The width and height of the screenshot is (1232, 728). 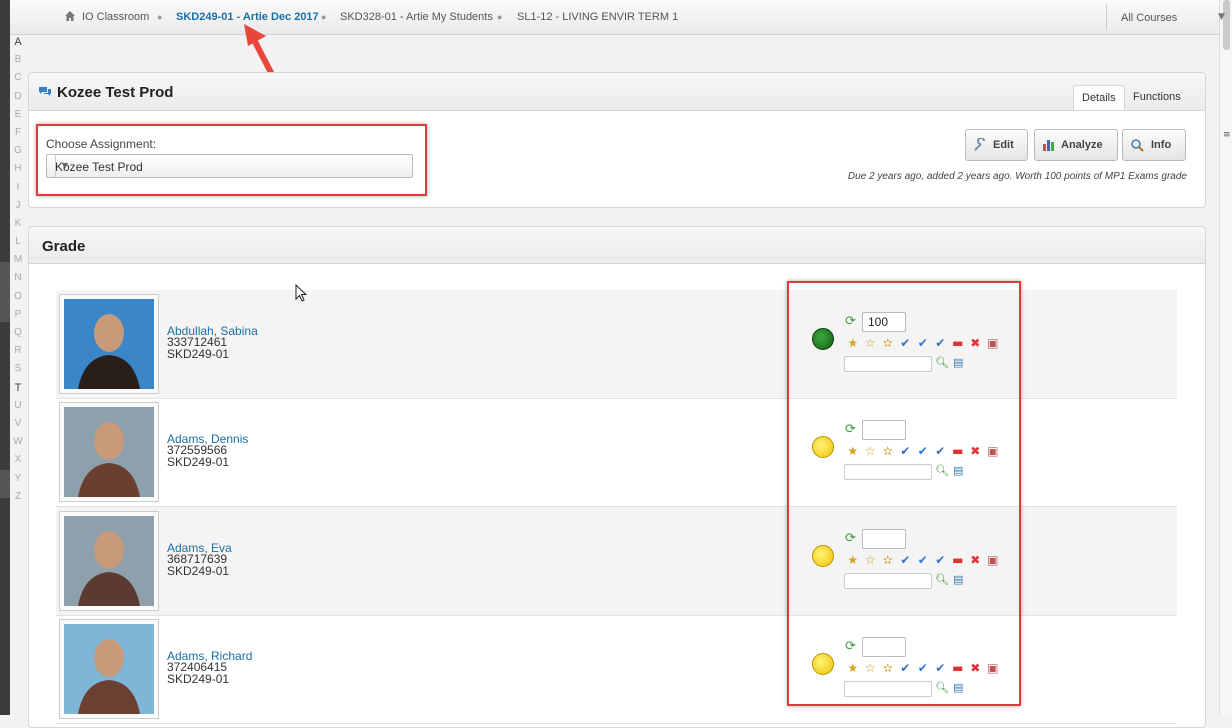 I want to click on alpha-index-letter: E, so click(x=18, y=118).